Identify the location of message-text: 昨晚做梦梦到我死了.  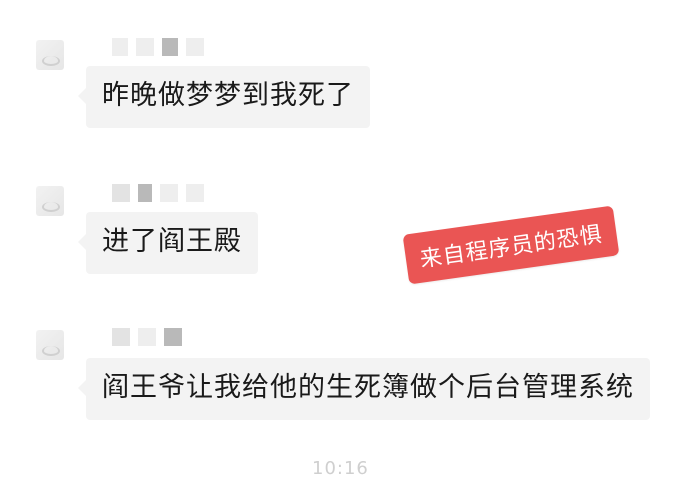
(228, 95).